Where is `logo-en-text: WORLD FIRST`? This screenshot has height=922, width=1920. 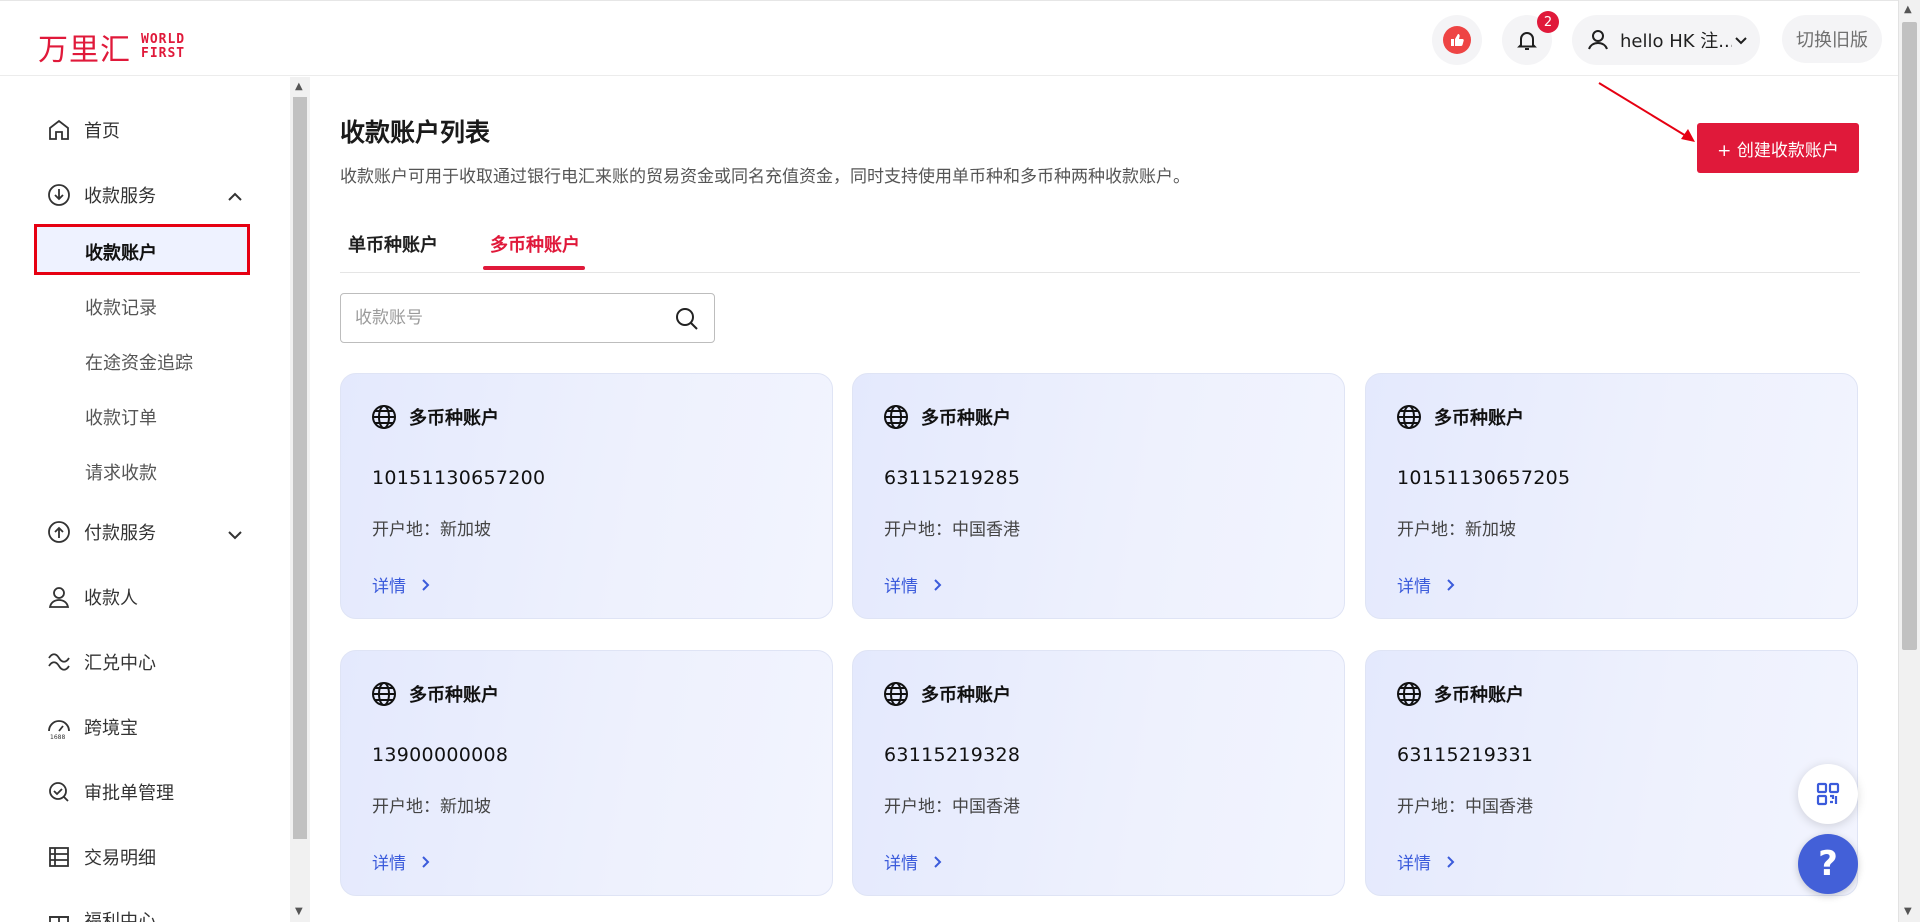
logo-en-text: WORLD FIRST is located at coordinates (163, 46).